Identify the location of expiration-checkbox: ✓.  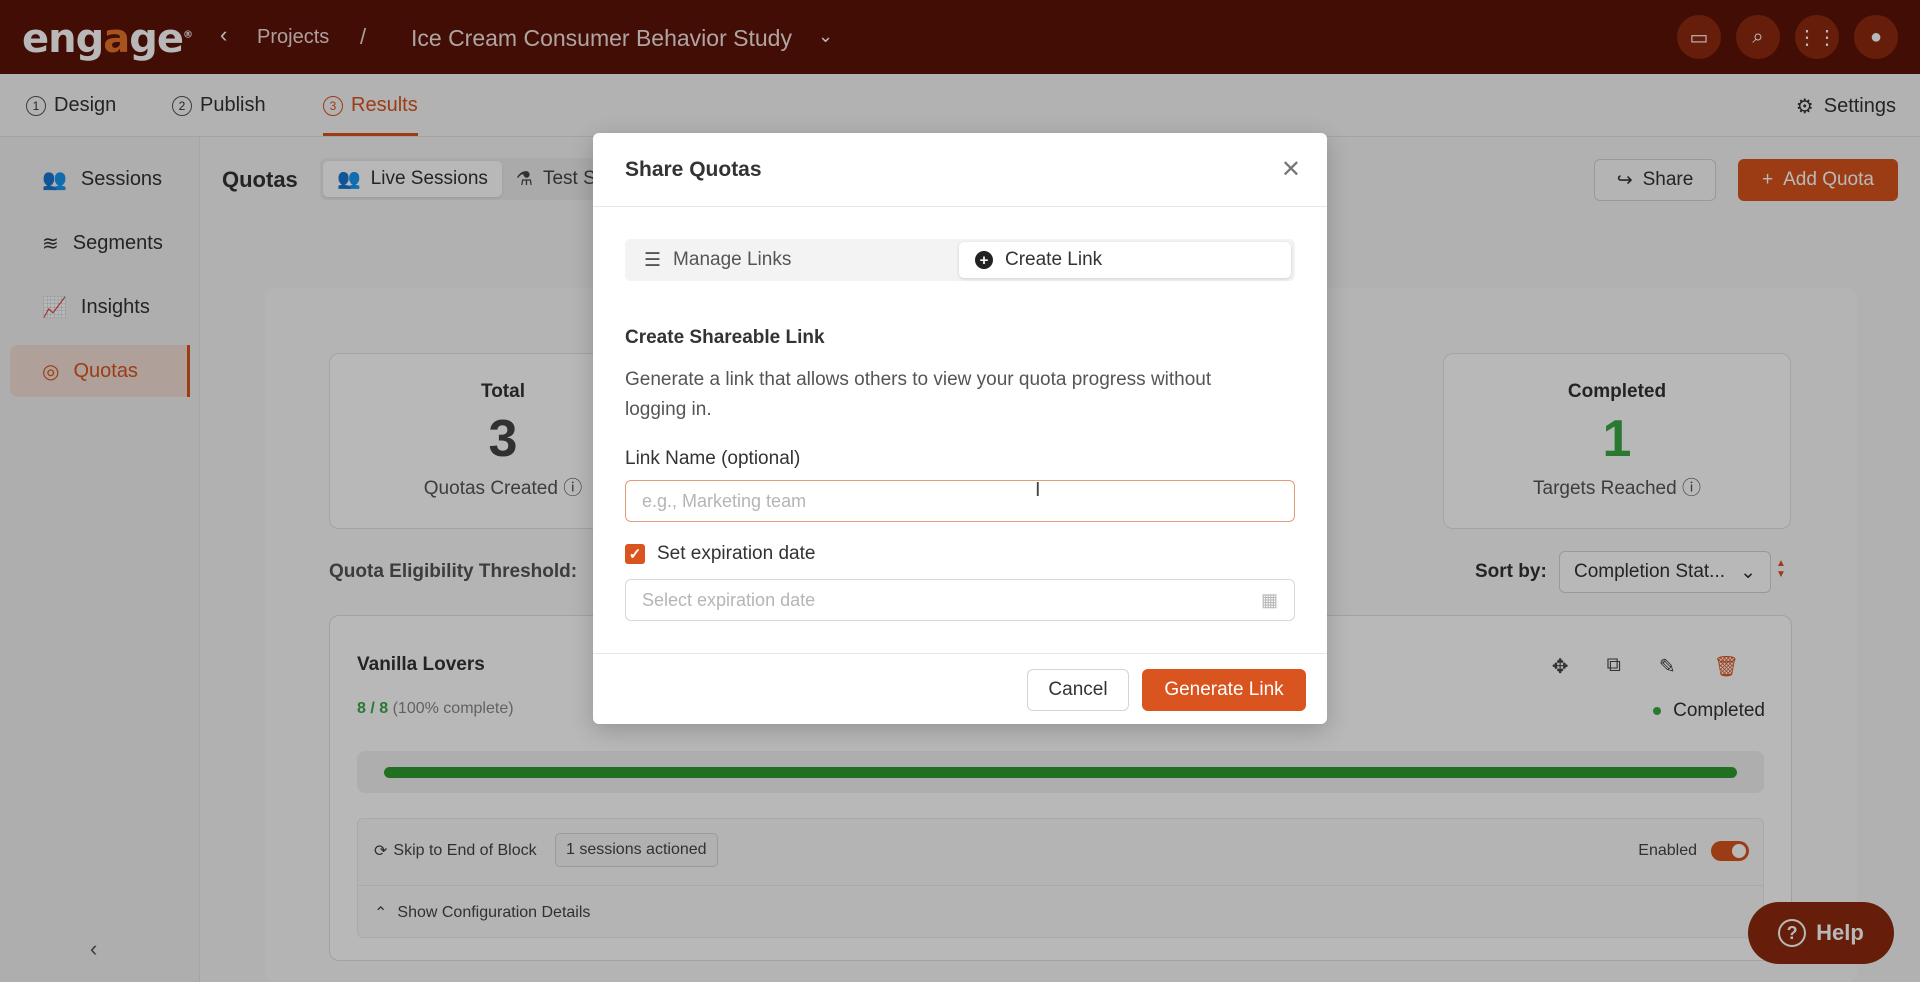
(635, 554).